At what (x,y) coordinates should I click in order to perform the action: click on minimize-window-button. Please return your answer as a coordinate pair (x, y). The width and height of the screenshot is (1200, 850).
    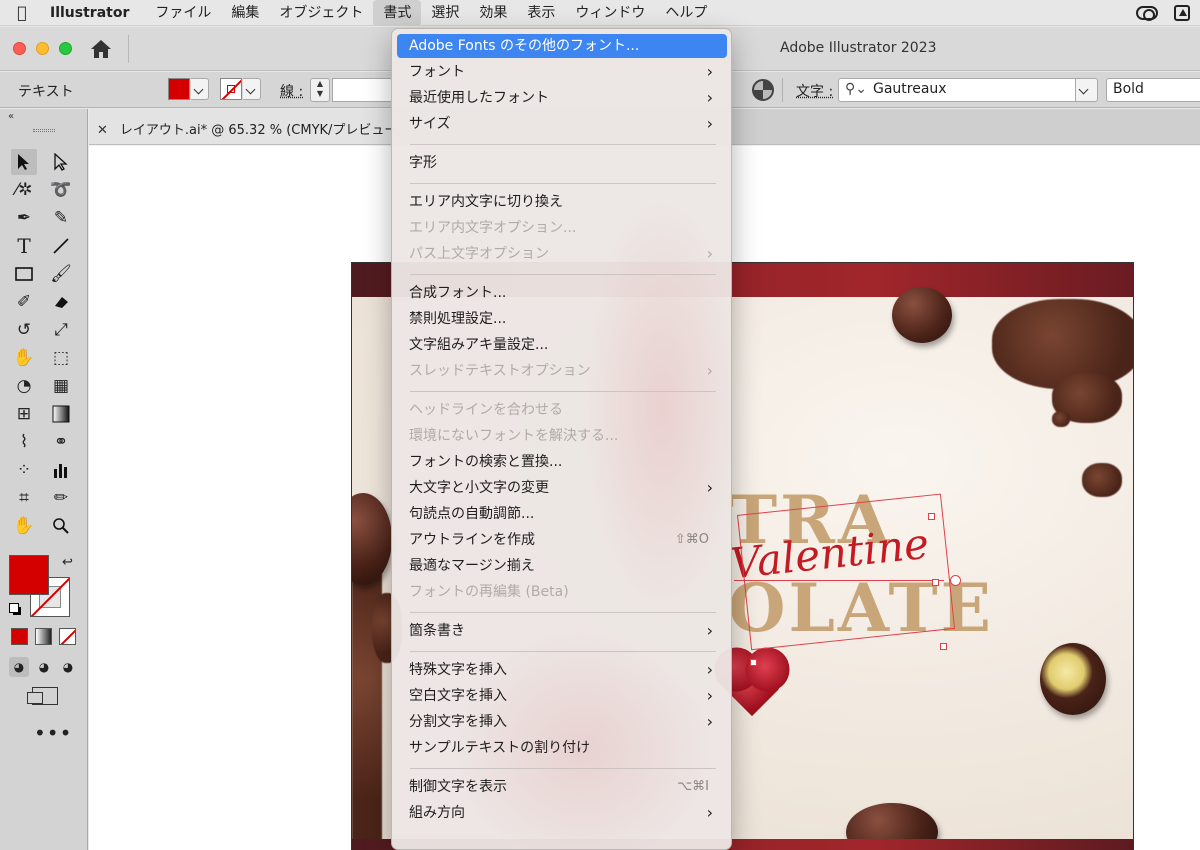
    Looking at the image, I should click on (42, 48).